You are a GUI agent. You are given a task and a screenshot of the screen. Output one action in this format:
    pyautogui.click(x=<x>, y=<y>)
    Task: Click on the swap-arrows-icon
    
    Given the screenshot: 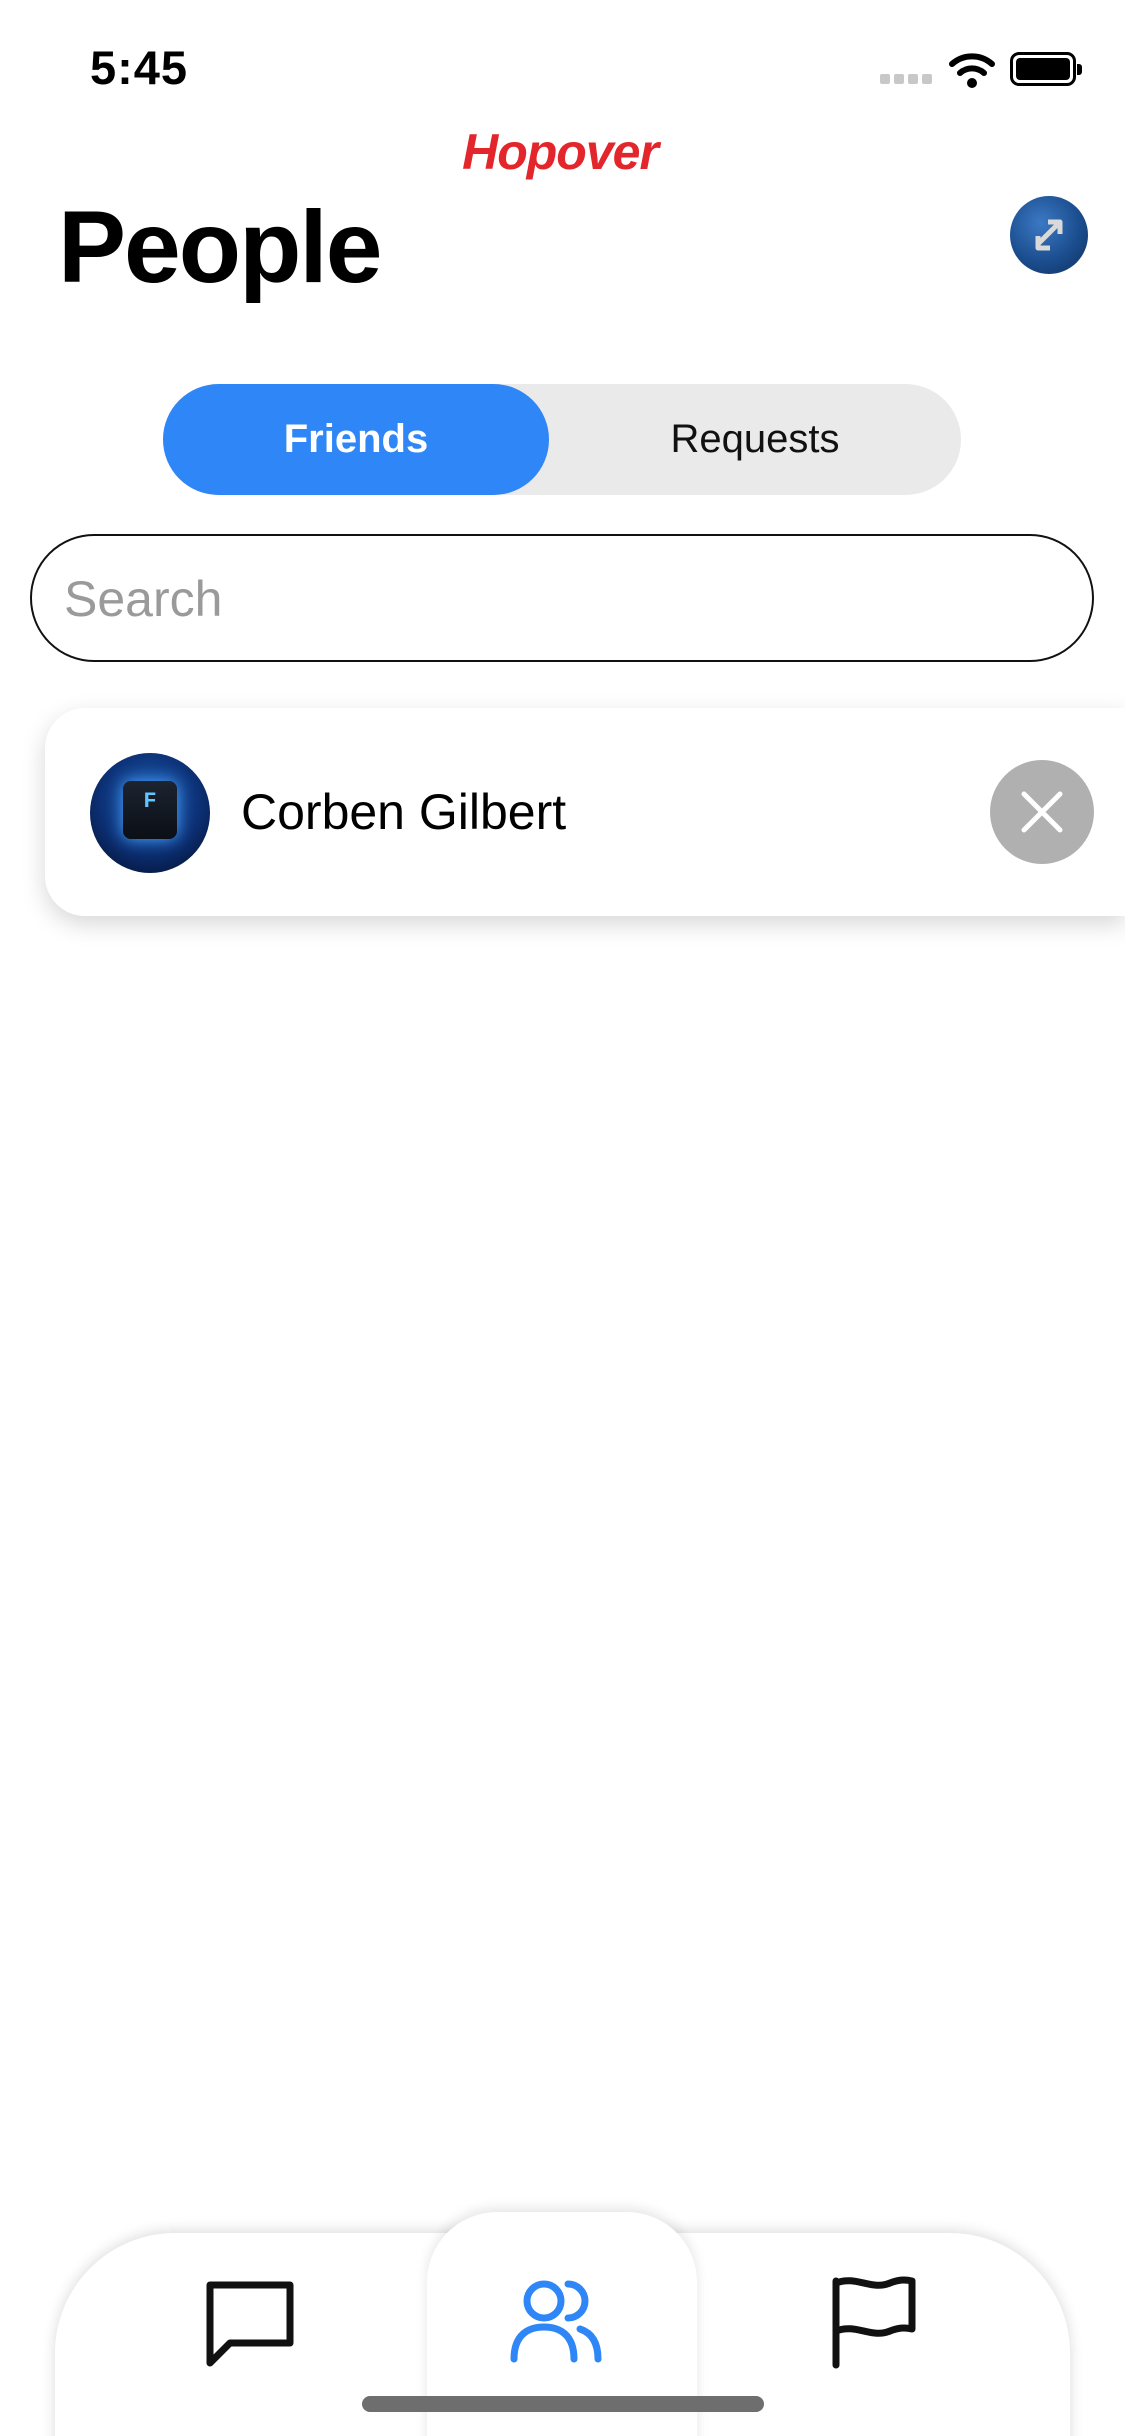 What is the action you would take?
    pyautogui.click(x=1049, y=235)
    